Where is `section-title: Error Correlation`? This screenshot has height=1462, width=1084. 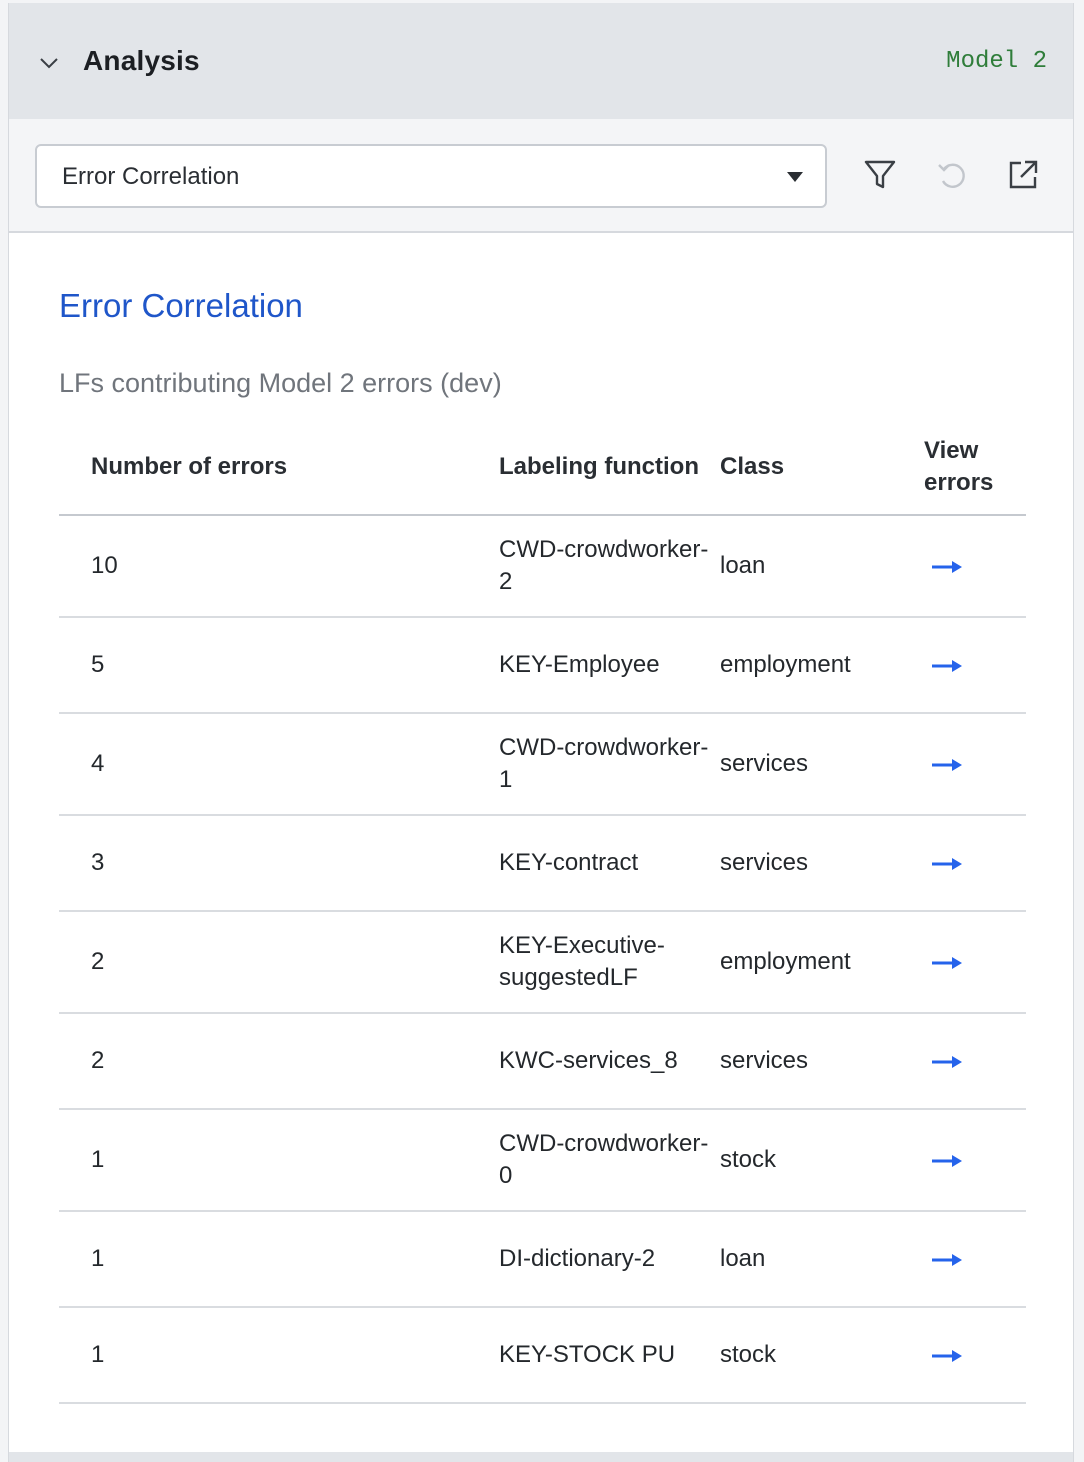 section-title: Error Correlation is located at coordinates (181, 305).